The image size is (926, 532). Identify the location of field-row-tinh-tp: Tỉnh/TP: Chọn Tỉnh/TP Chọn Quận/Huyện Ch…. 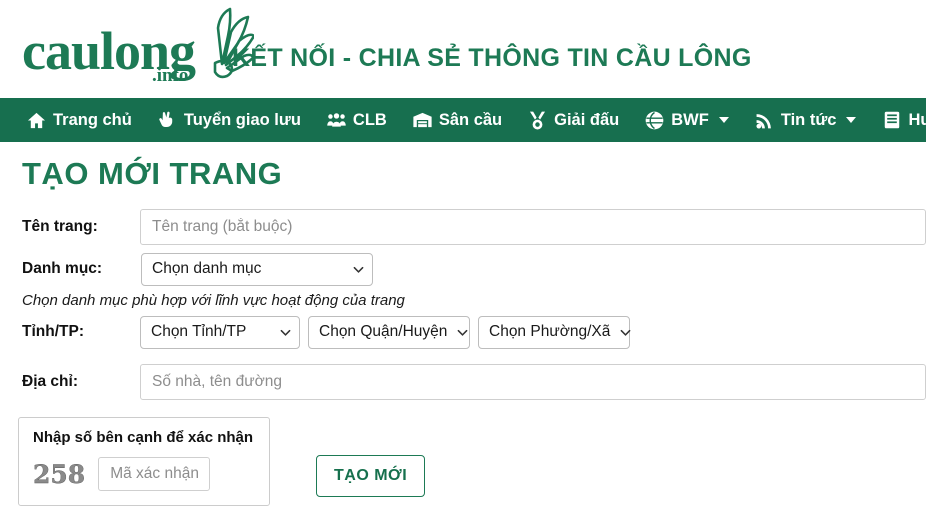
(463, 332).